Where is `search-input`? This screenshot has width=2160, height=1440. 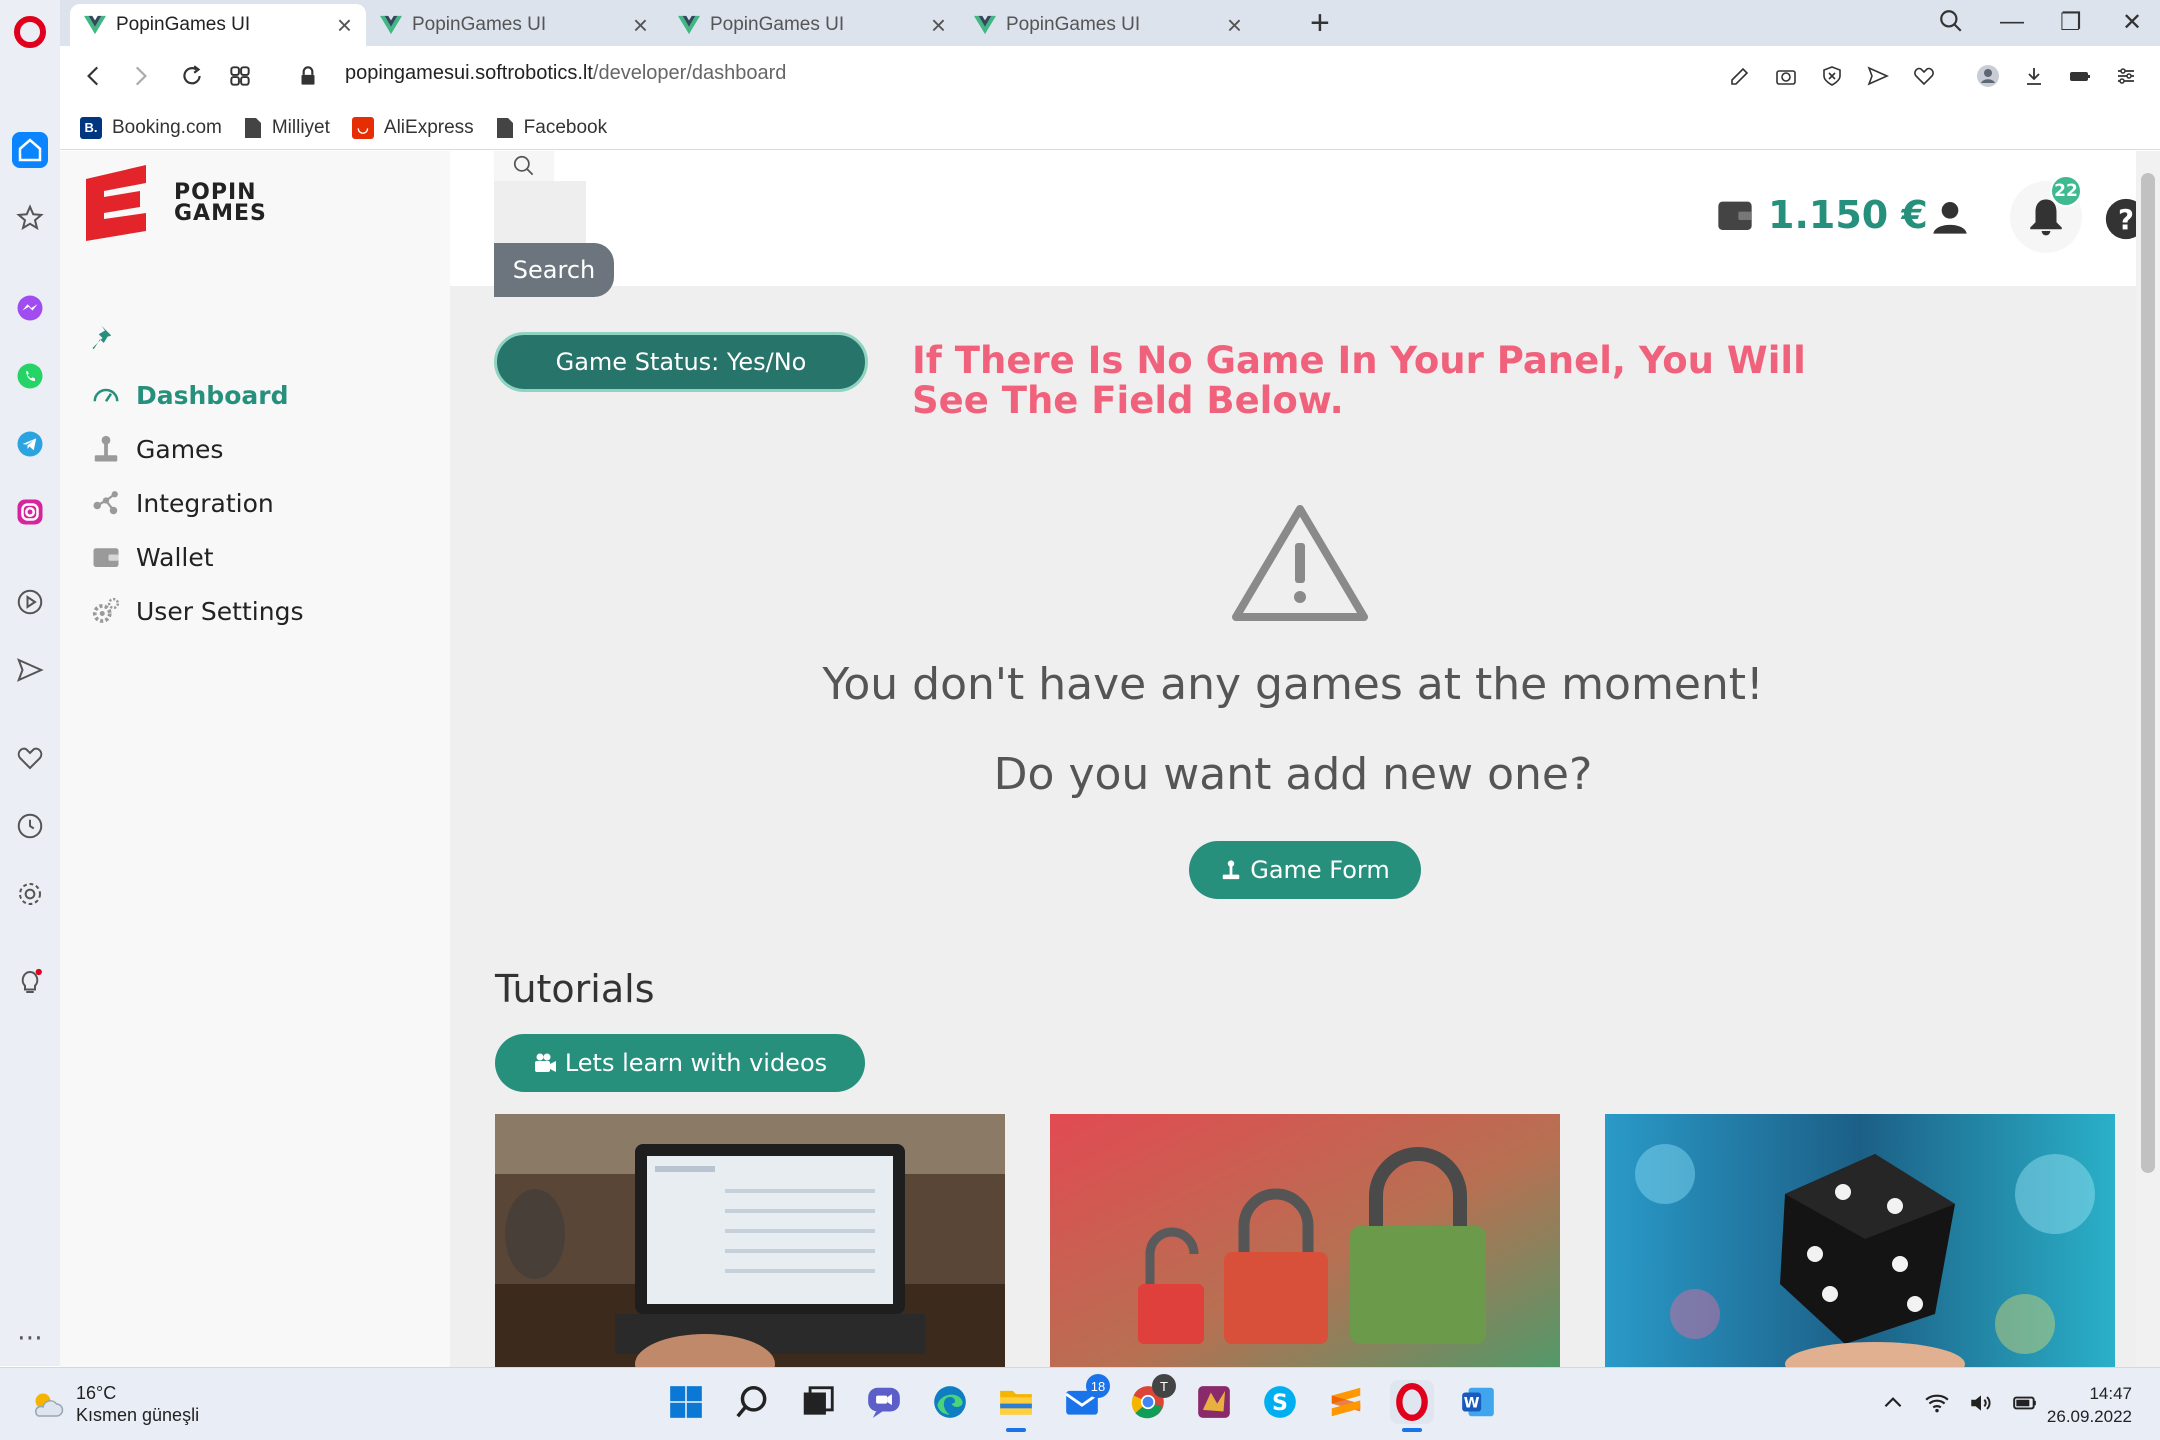 search-input is located at coordinates (540, 212).